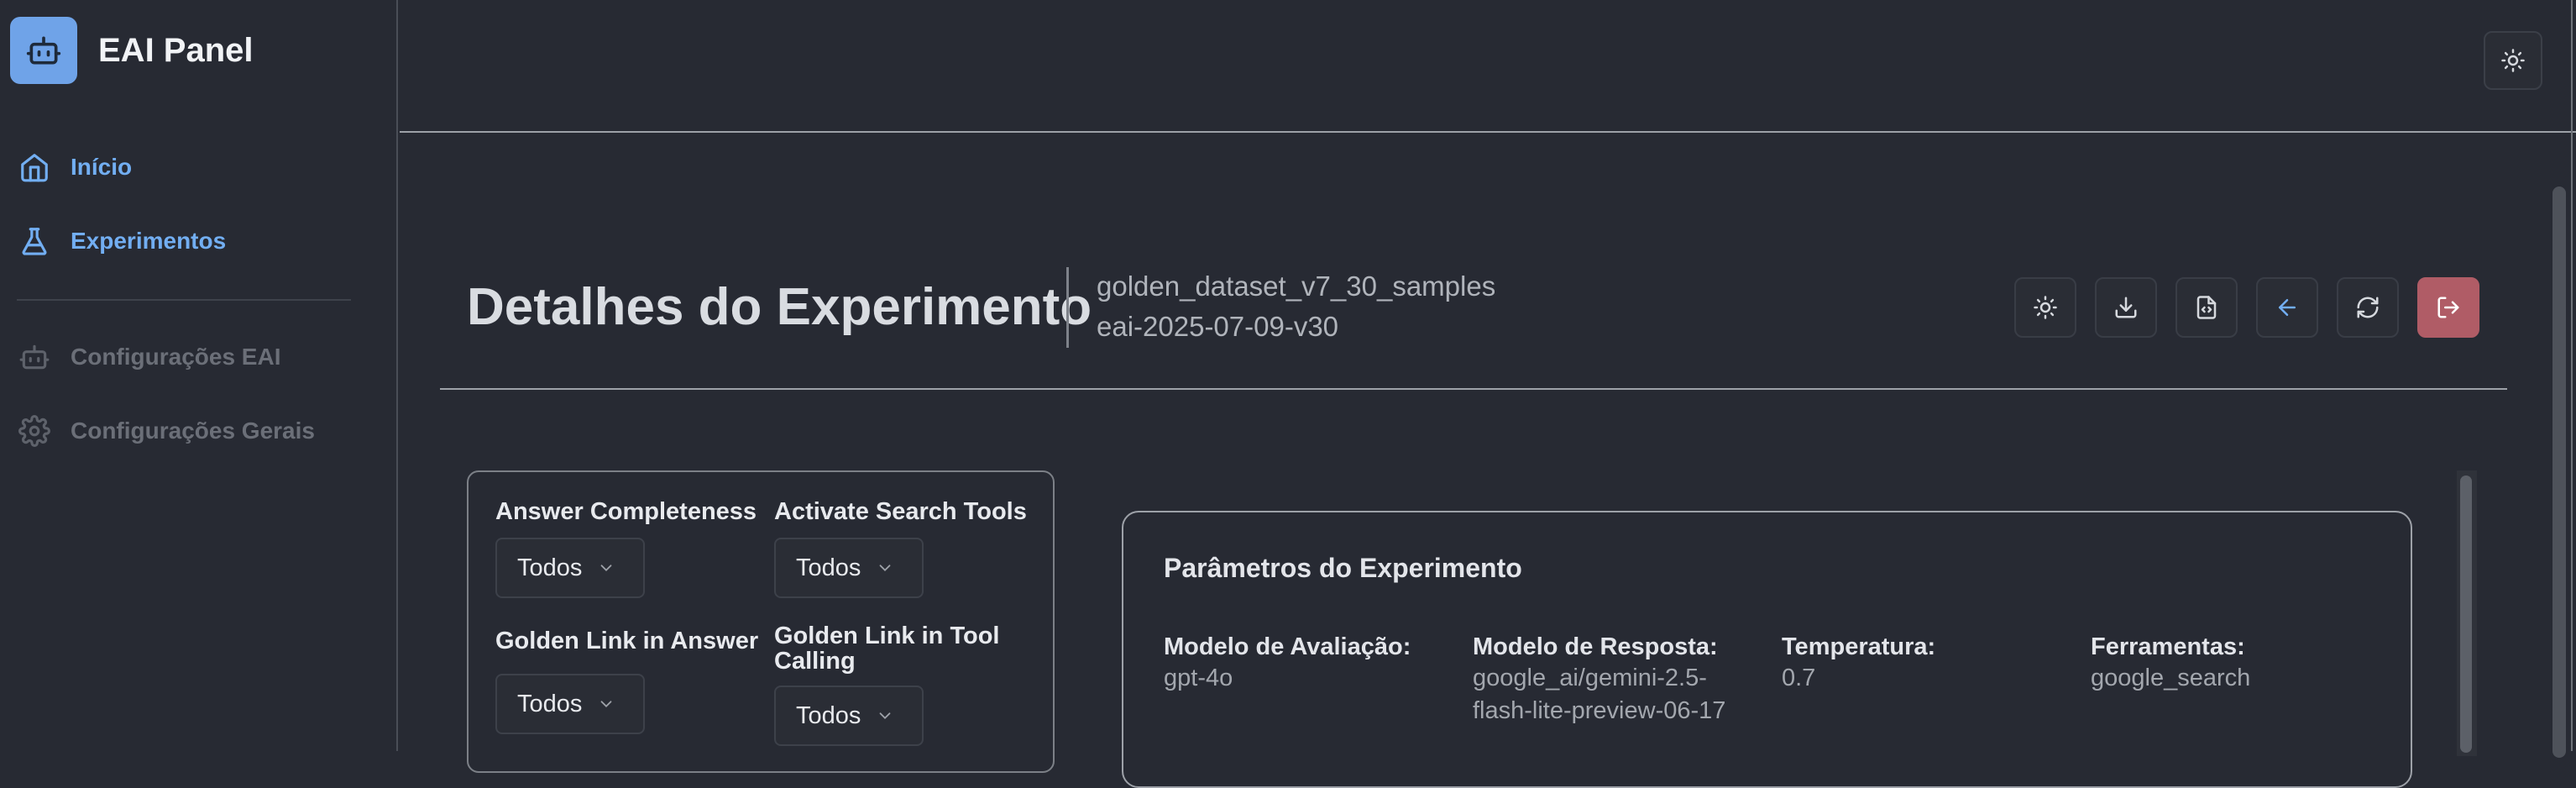  I want to click on parameter-key: Modelo de Avaliação:, so click(1287, 646).